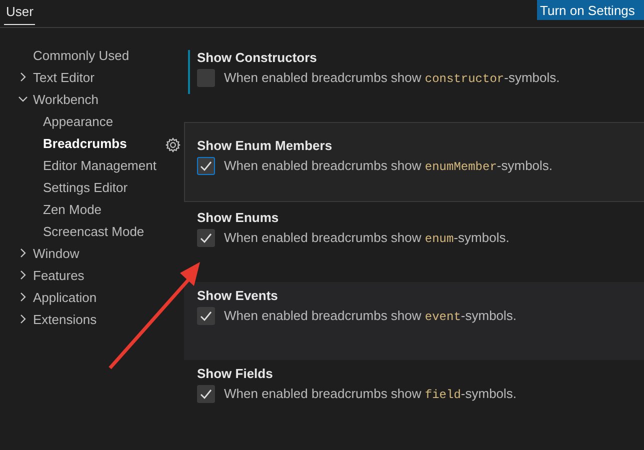 This screenshot has height=450, width=644. Describe the element at coordinates (388, 166) in the screenshot. I see `setting-description: When enabled breadcrumbs show enumMember-symbols.` at that location.